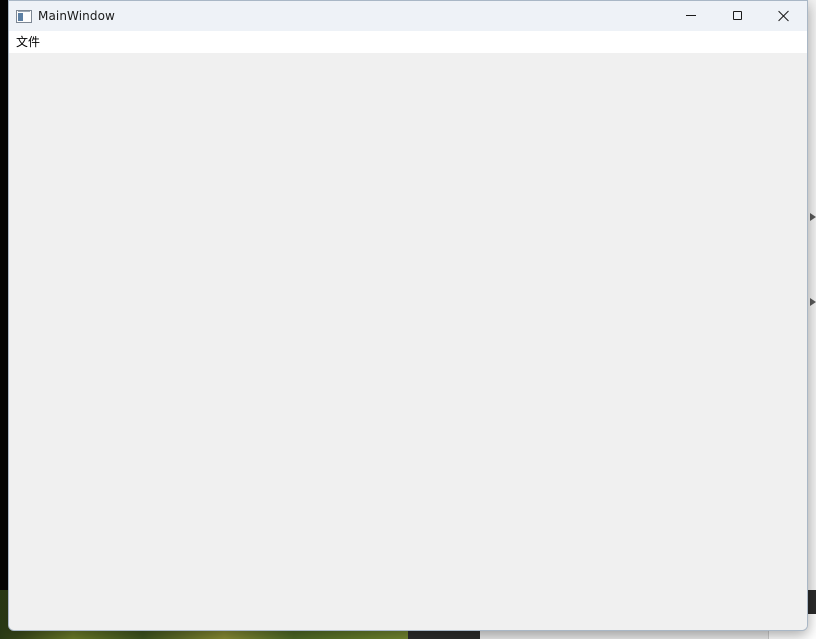 The height and width of the screenshot is (639, 816). I want to click on minimize-icon, so click(691, 15).